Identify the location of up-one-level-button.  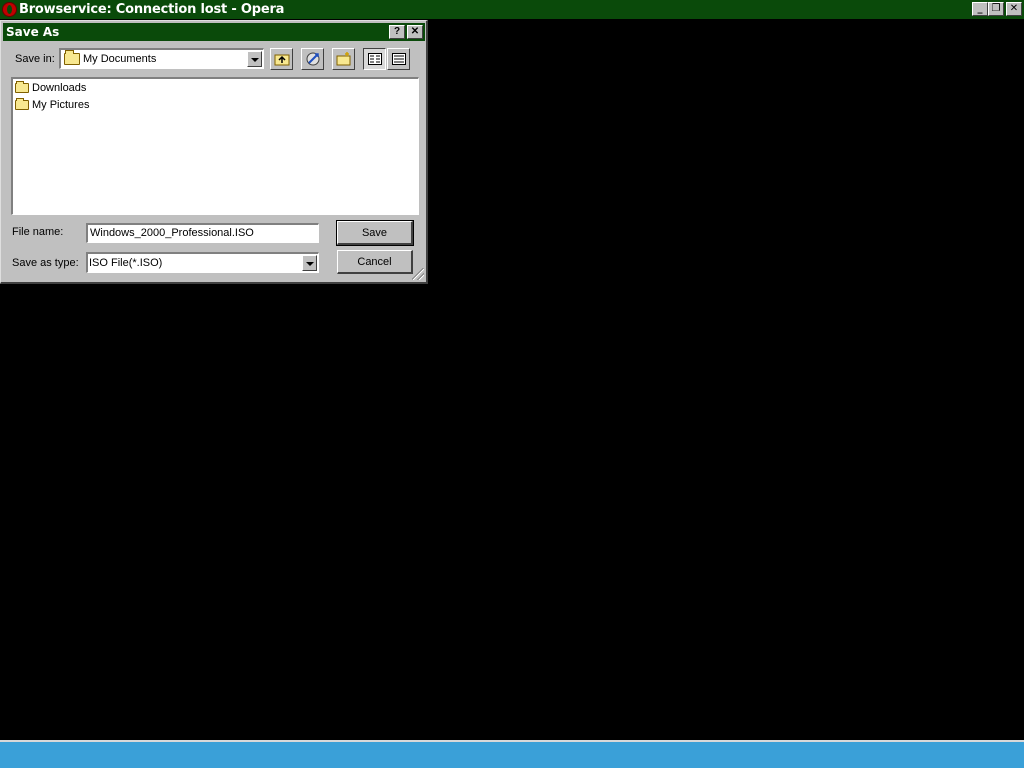
(281, 59).